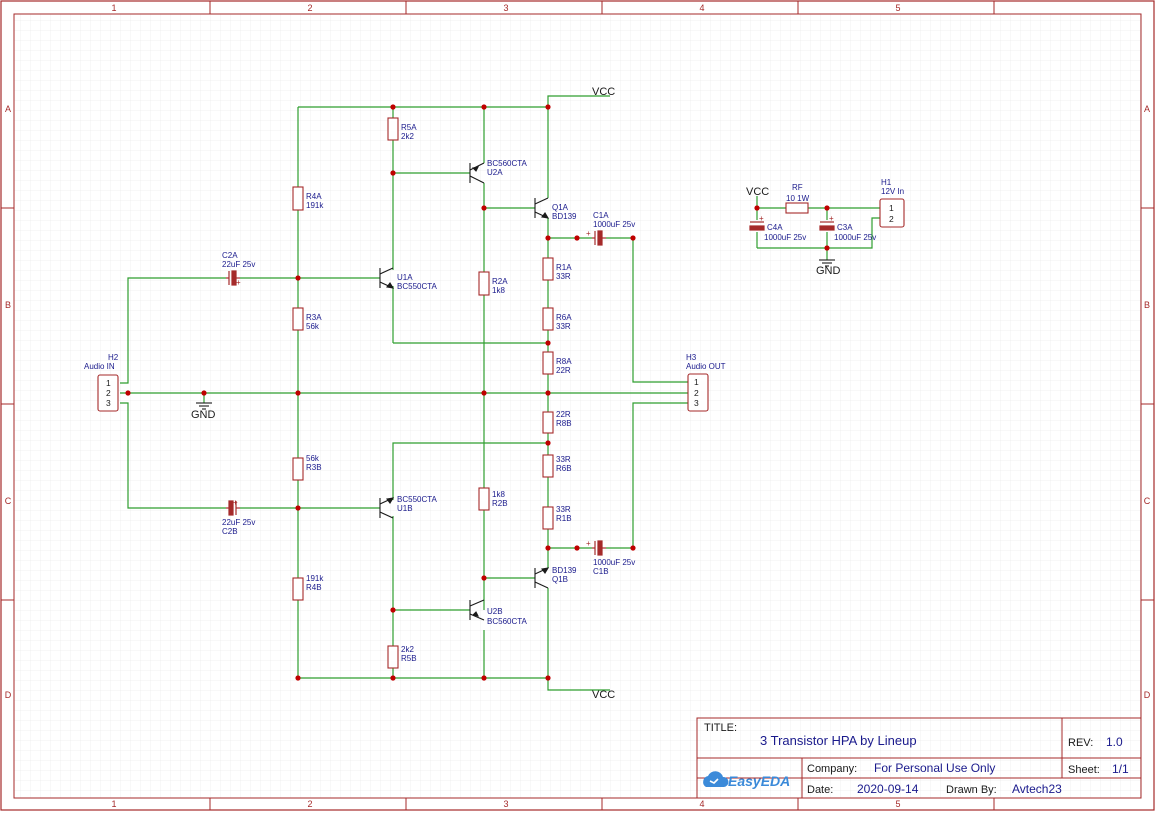 Image resolution: width=1155 pixels, height=817 pixels. I want to click on resistor-r2a, so click(484, 283).